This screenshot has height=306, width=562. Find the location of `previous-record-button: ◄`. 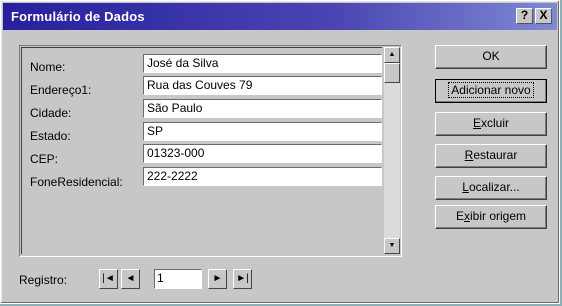

previous-record-button: ◄ is located at coordinates (130, 279).